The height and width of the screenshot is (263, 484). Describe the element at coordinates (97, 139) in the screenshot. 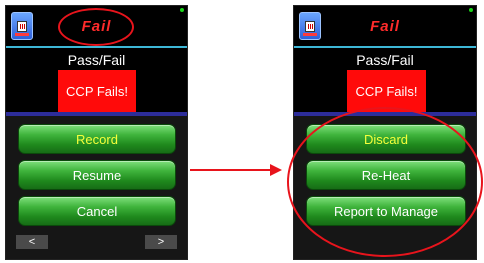

I see `record-button: Record` at that location.